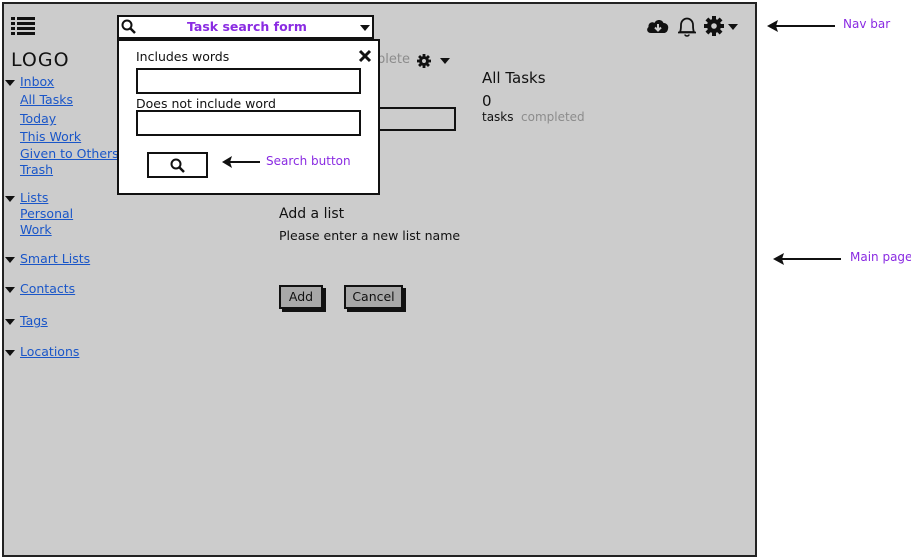 The image size is (911, 560). I want to click on excludes-words-input, so click(248, 123).